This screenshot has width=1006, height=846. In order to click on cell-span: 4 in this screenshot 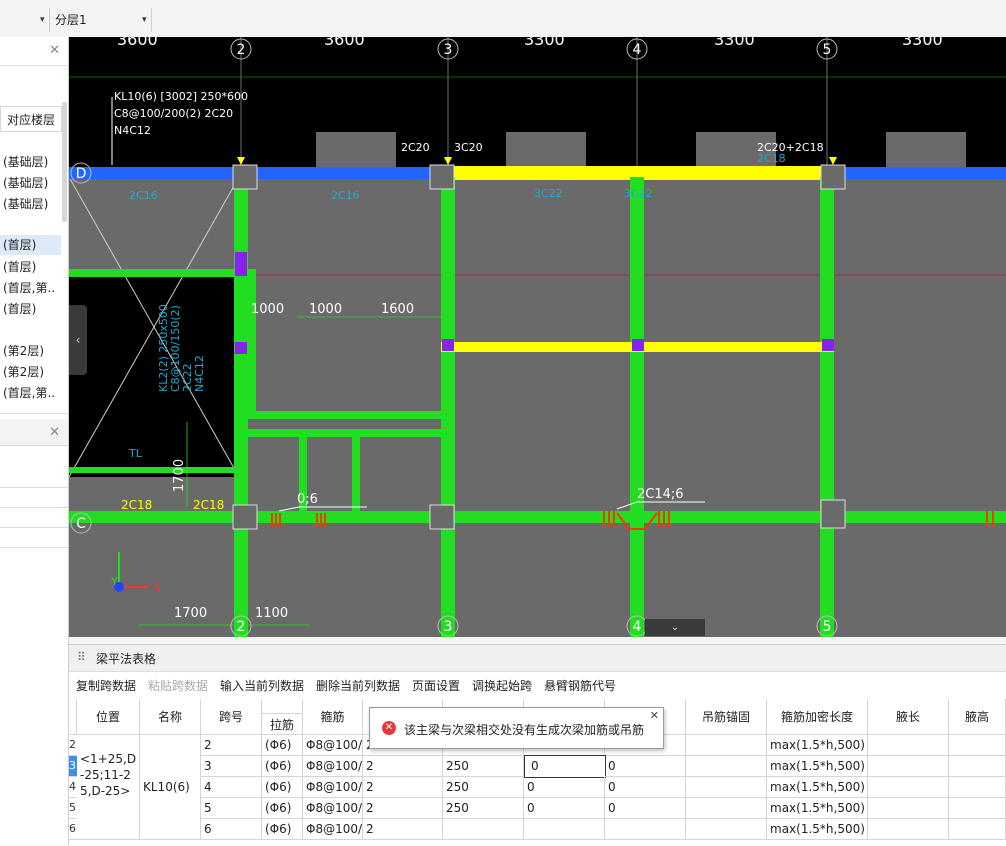, I will do `click(231, 787)`.